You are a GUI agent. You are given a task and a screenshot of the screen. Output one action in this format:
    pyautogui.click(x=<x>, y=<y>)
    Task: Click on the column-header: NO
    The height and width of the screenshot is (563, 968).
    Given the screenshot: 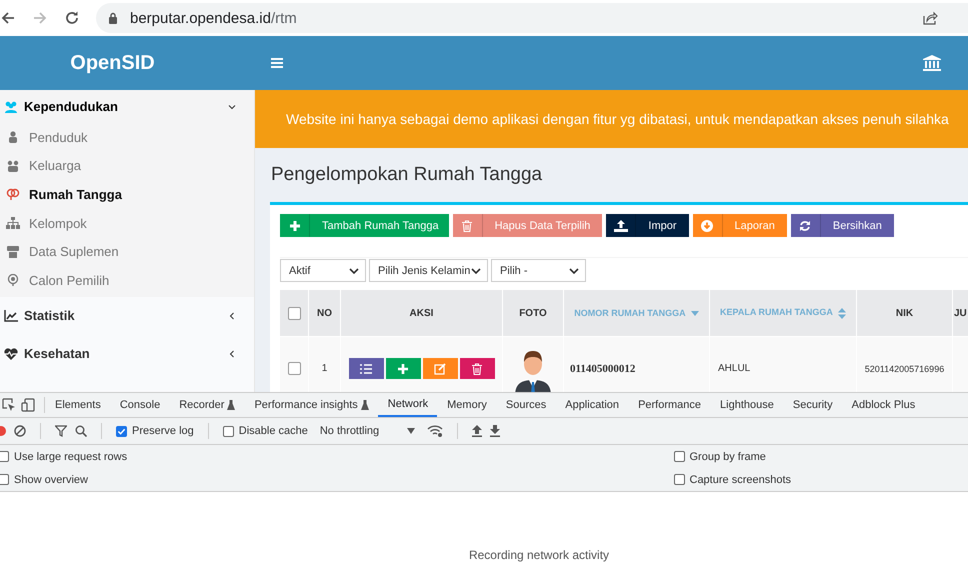 What is the action you would take?
    pyautogui.click(x=324, y=313)
    